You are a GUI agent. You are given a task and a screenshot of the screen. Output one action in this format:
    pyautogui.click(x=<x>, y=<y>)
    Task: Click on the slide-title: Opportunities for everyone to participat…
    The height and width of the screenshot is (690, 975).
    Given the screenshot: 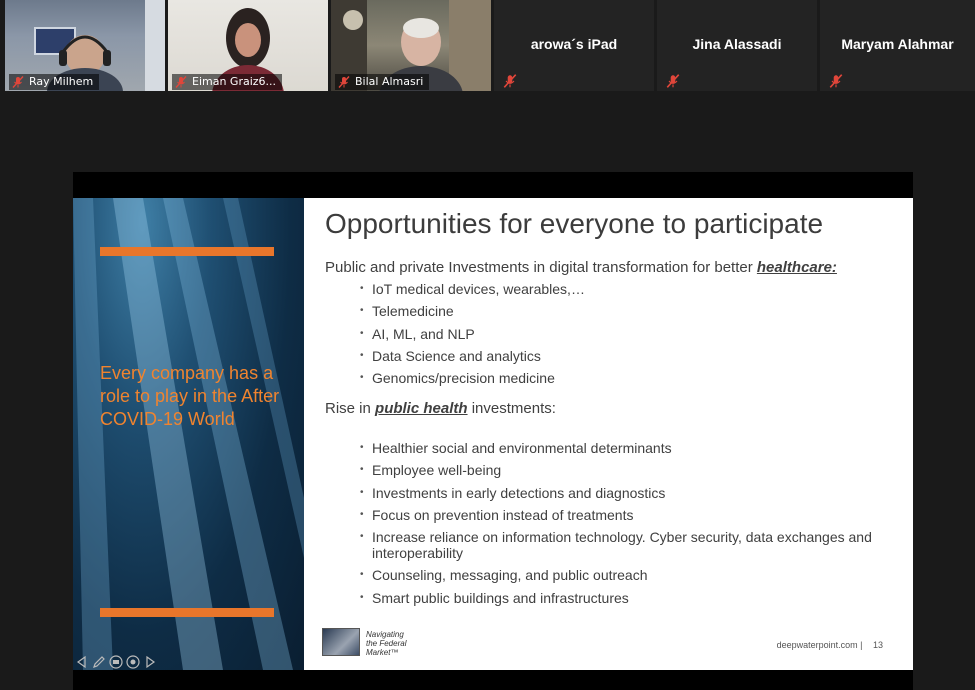 What is the action you would take?
    pyautogui.click(x=574, y=223)
    